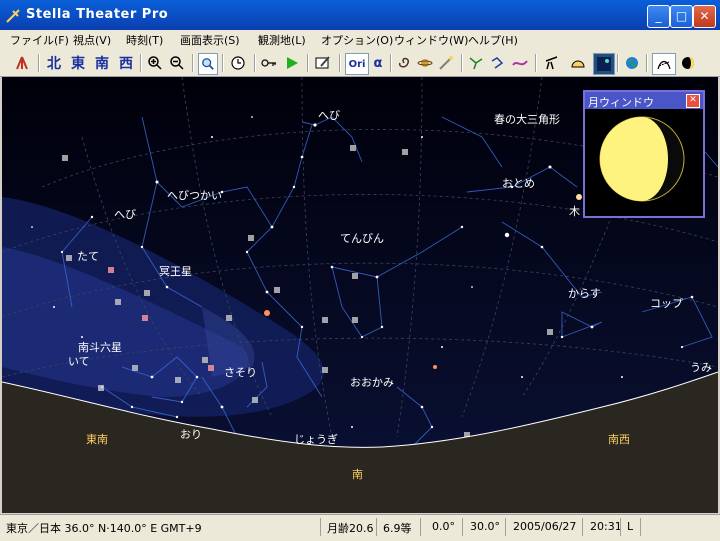 Image resolution: width=720 pixels, height=541 pixels. What do you see at coordinates (552, 63) in the screenshot?
I see `telescope-icon` at bounding box center [552, 63].